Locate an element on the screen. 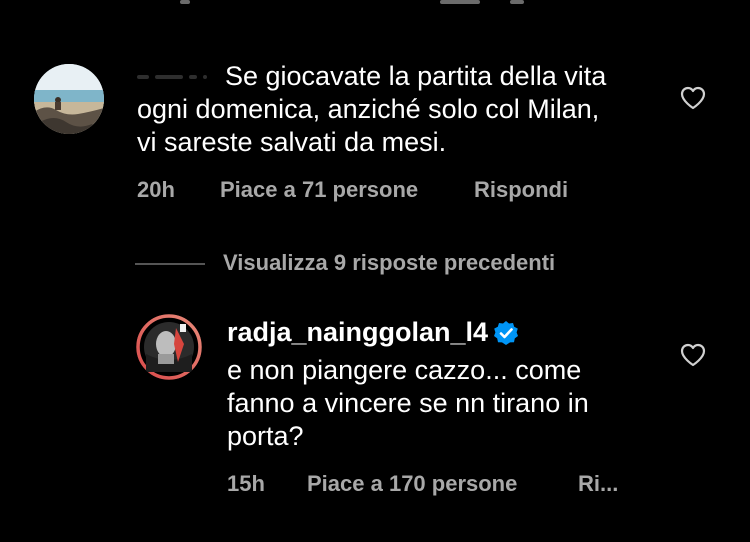 The image size is (750, 542). comment-meta: 20h Piace a 71 persone Rispondi is located at coordinates (387, 190).